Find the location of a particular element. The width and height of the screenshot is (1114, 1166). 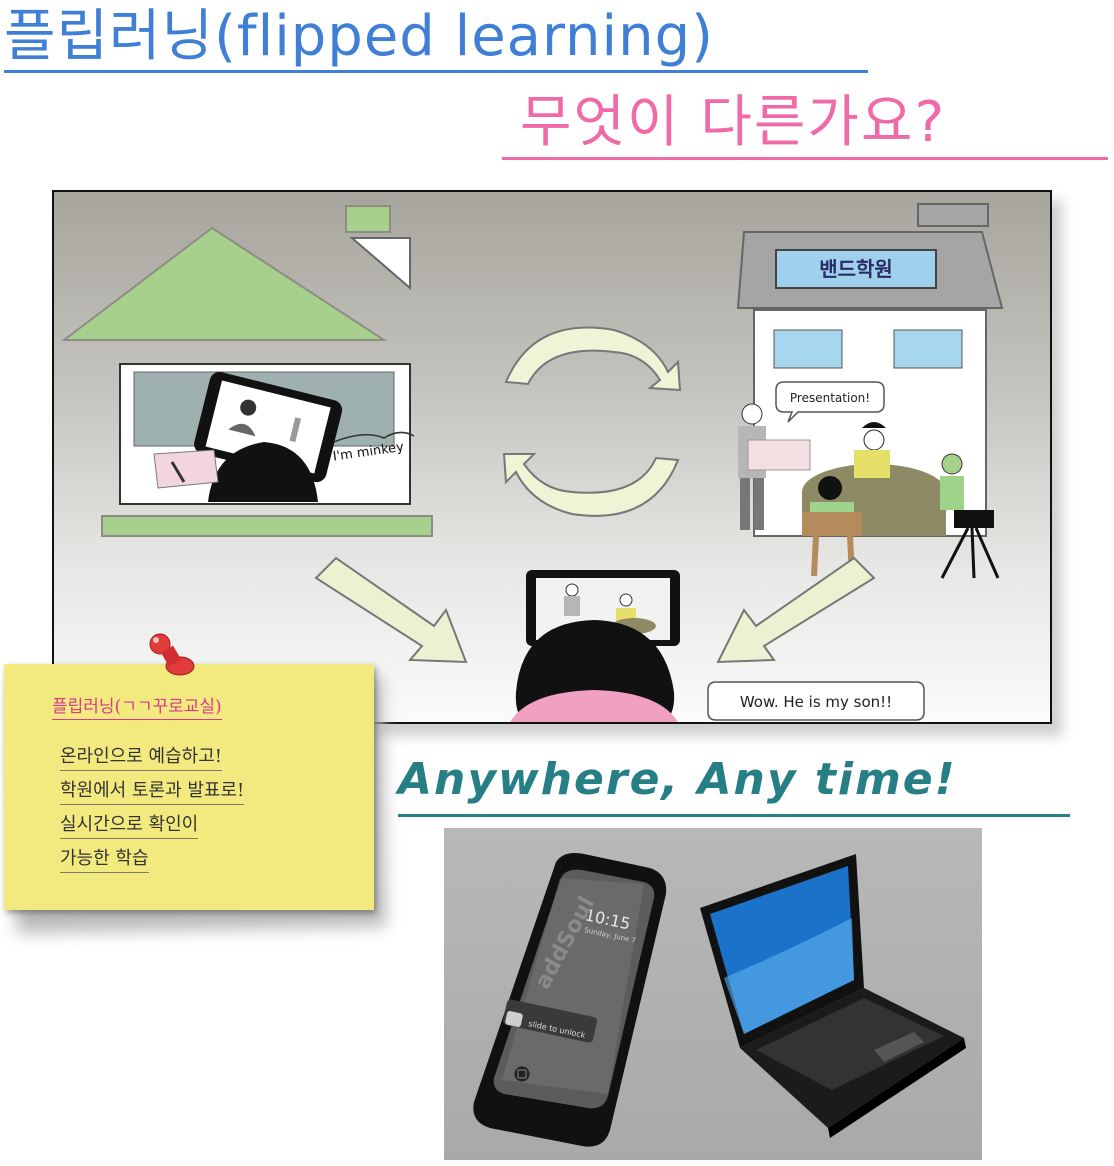

pushpin-icon is located at coordinates (172, 654).